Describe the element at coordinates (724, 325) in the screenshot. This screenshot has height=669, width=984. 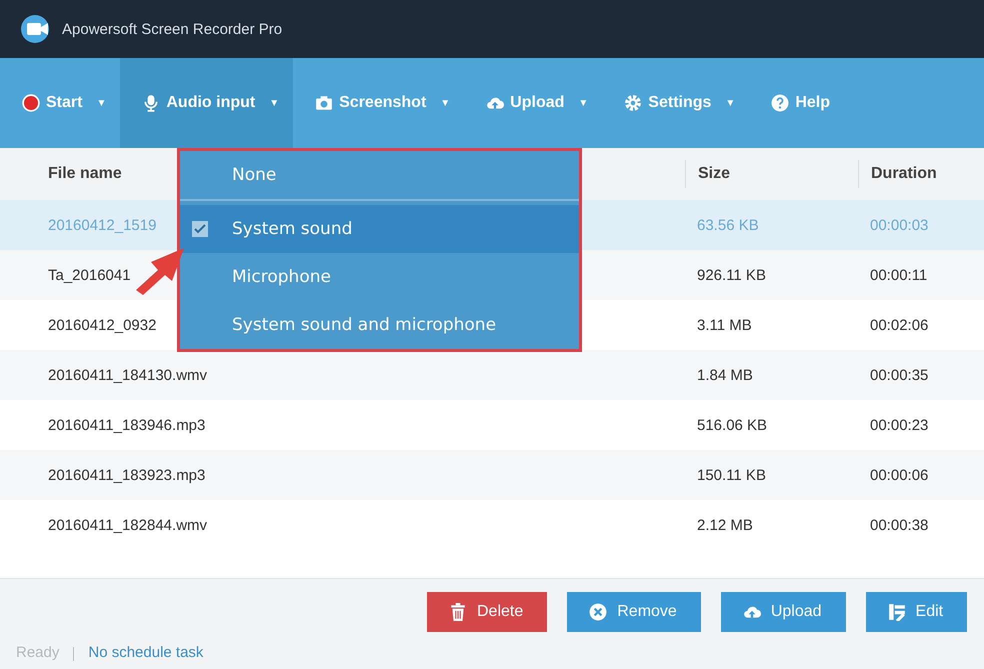
I see `table-cell: 3.11 MB` at that location.